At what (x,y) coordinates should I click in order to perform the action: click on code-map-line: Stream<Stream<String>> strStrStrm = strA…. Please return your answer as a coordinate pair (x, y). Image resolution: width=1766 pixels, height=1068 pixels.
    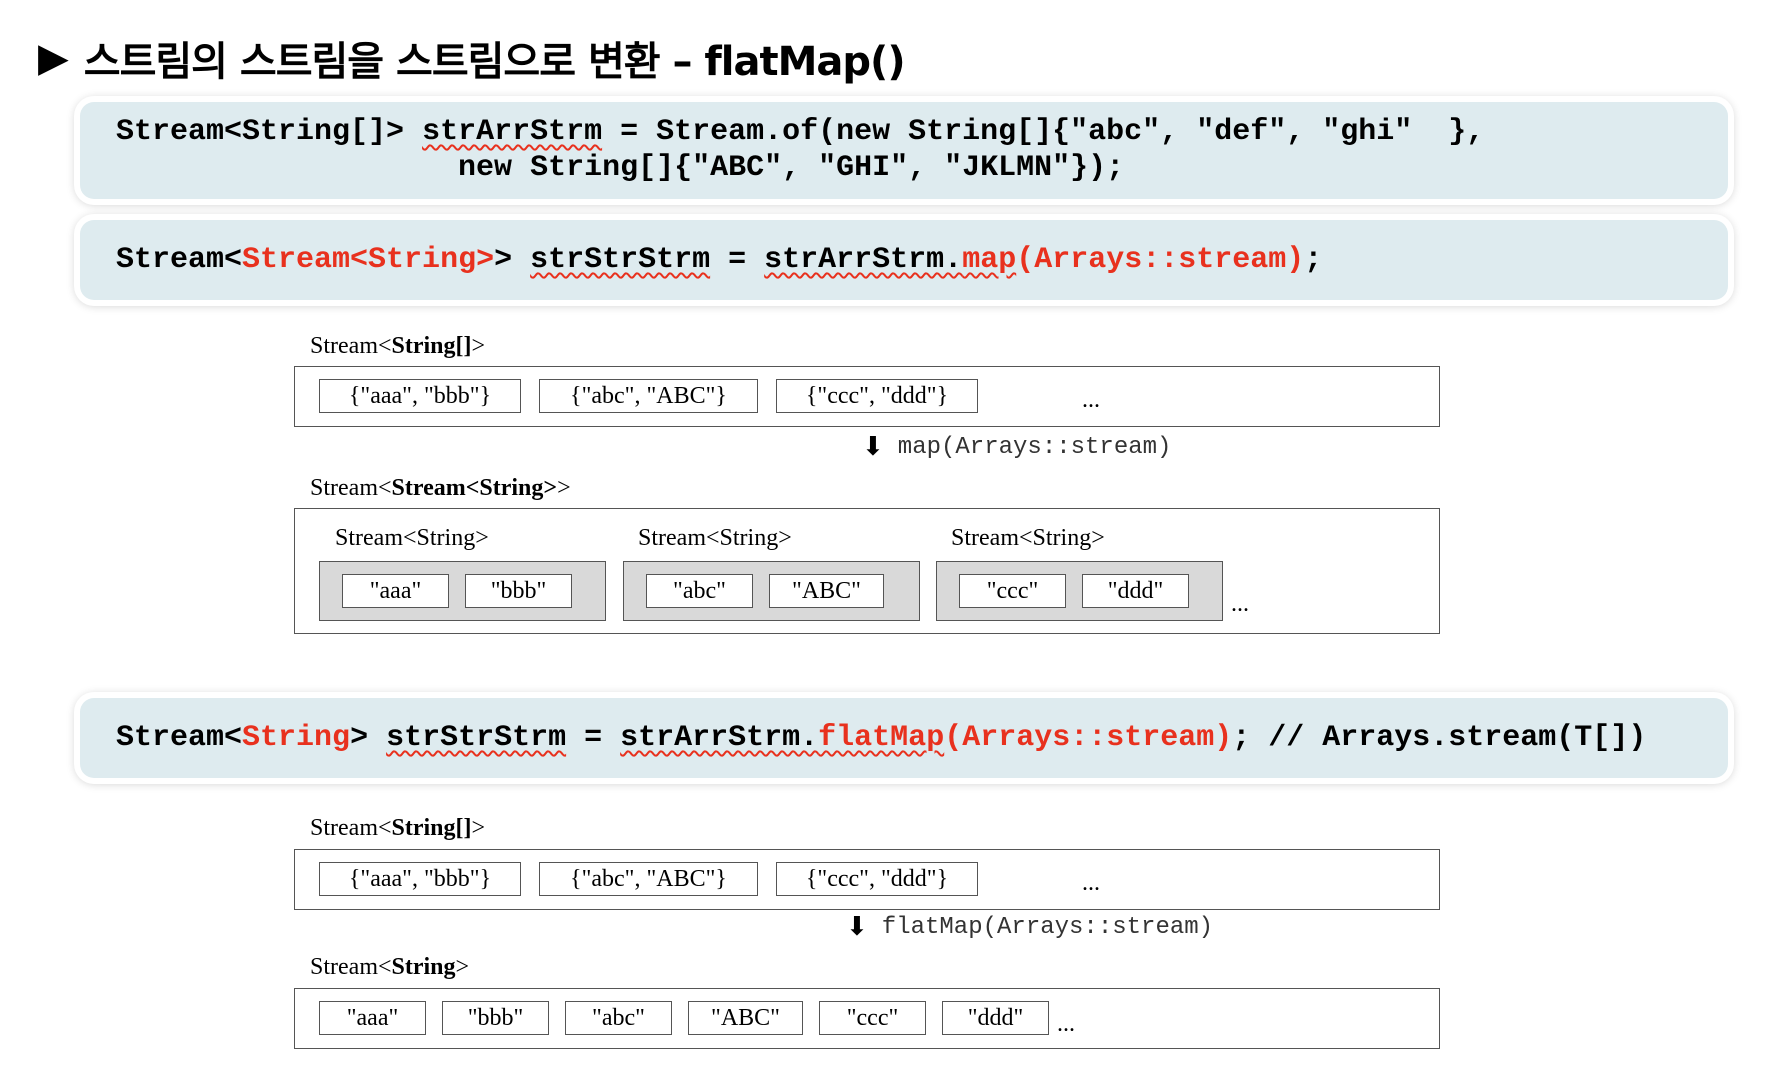
    Looking at the image, I should click on (719, 260).